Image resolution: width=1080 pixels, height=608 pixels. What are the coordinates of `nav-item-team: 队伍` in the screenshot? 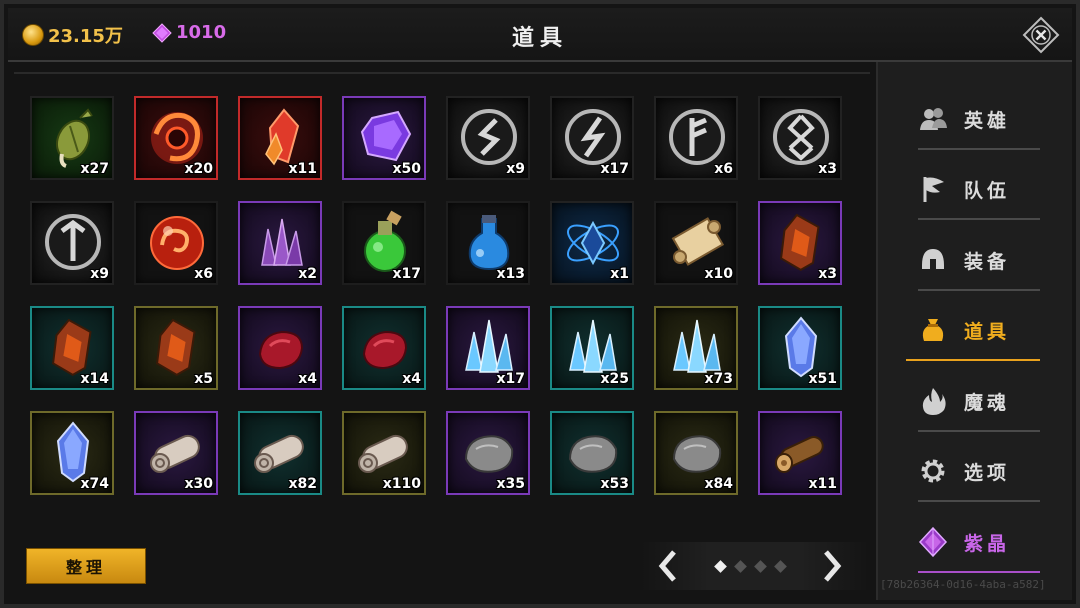 It's located at (979, 190).